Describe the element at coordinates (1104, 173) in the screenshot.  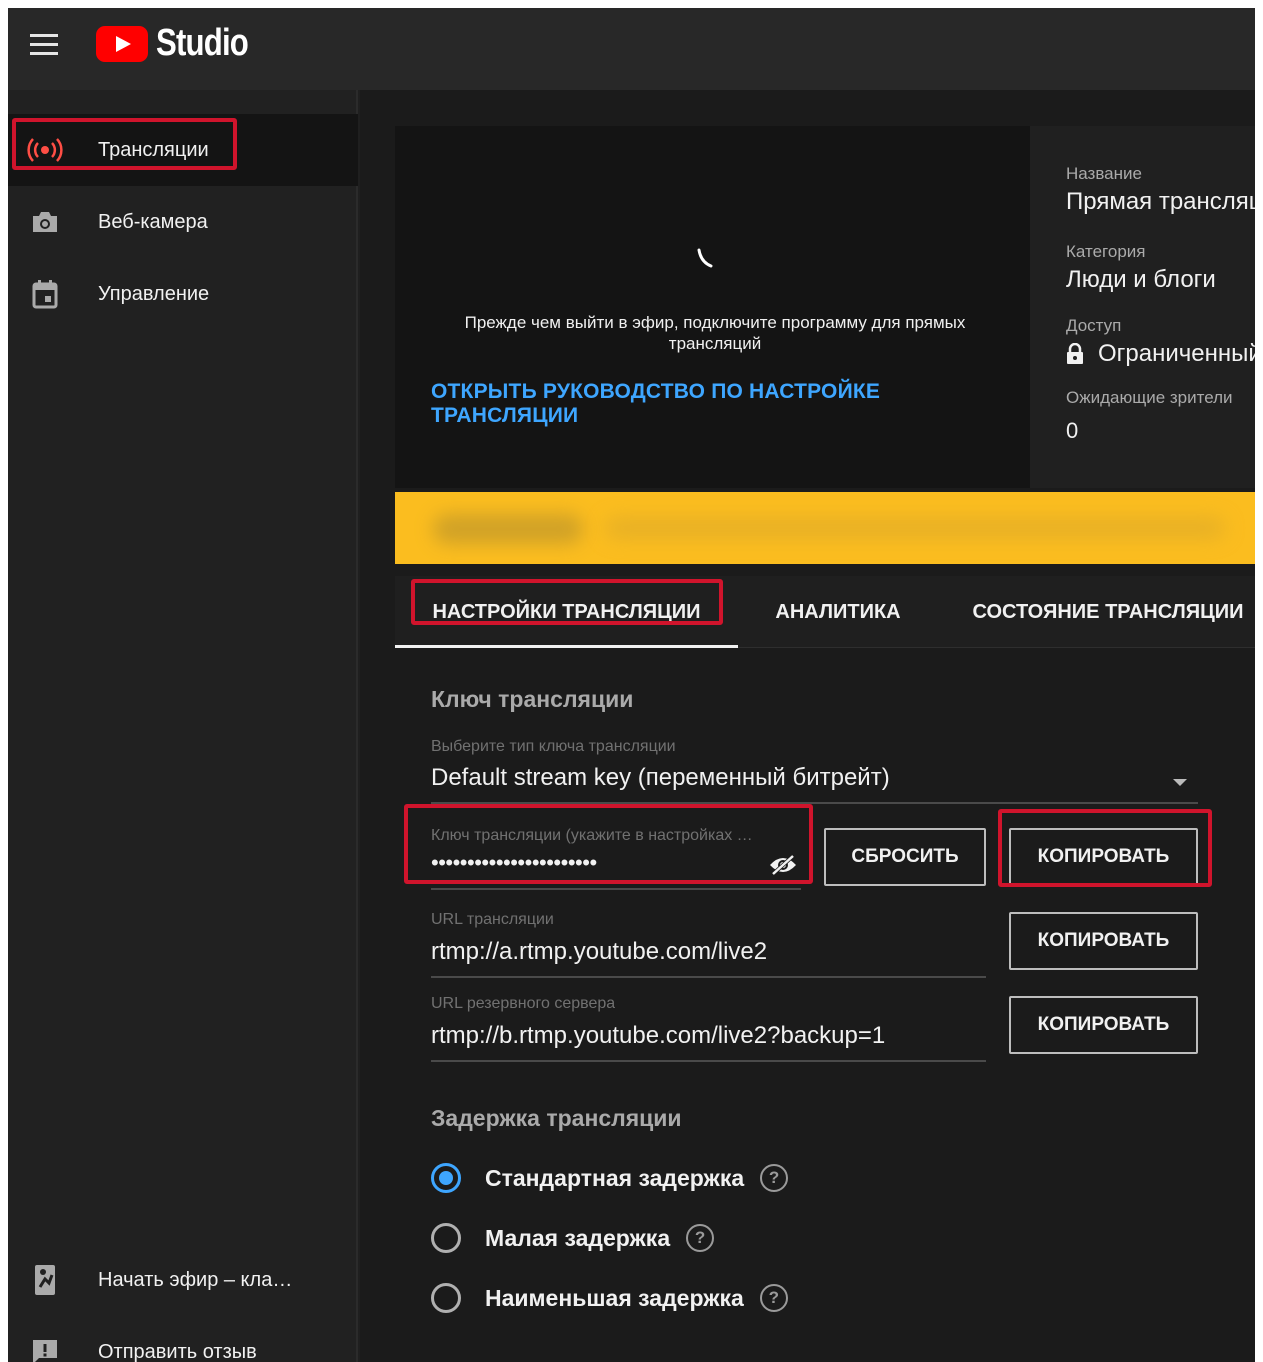
I see `title-label: Название` at that location.